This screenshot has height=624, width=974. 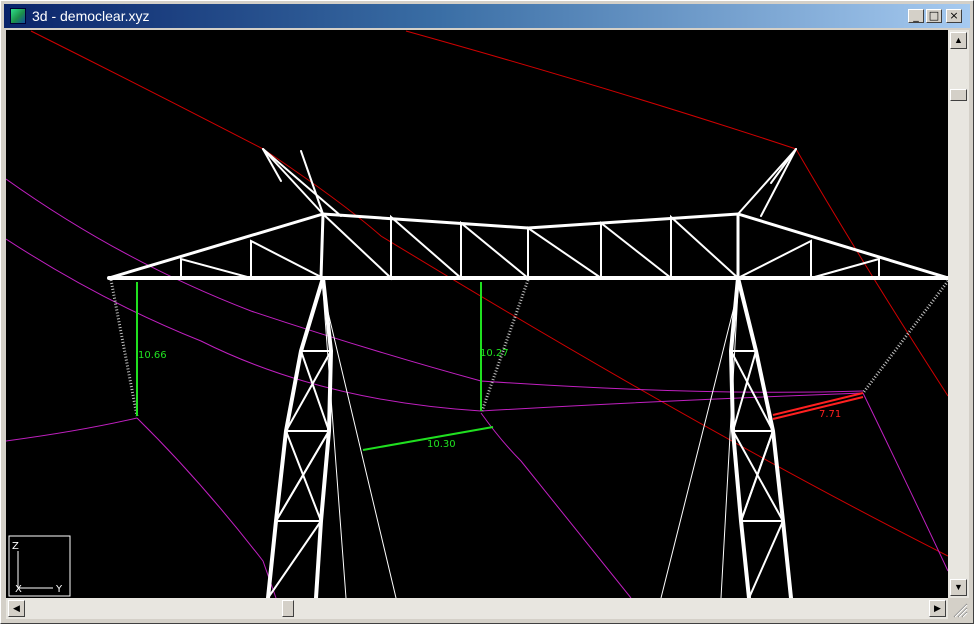 What do you see at coordinates (15, 546) in the screenshot?
I see `axis-z-label: Z` at bounding box center [15, 546].